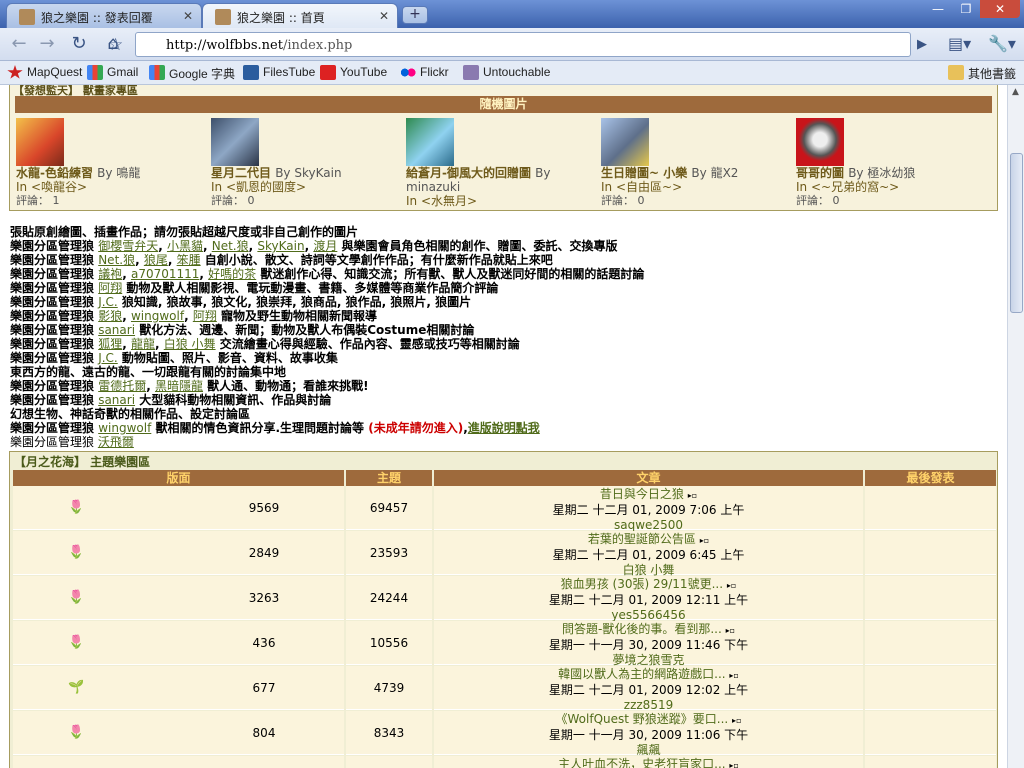 This screenshot has height=768, width=1024. What do you see at coordinates (44, 72) in the screenshot?
I see `bookmark-mapquest: MapQuest` at bounding box center [44, 72].